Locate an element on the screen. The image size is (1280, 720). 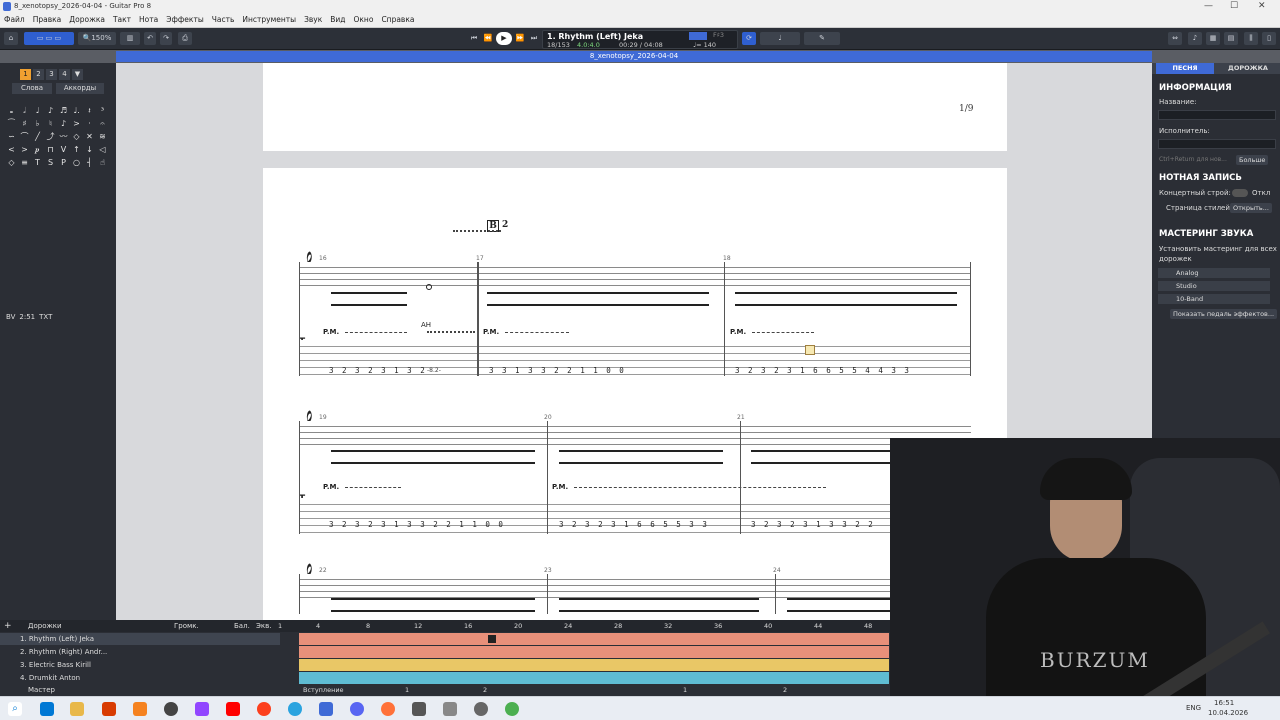
firefox-icon is located at coordinates (388, 709).